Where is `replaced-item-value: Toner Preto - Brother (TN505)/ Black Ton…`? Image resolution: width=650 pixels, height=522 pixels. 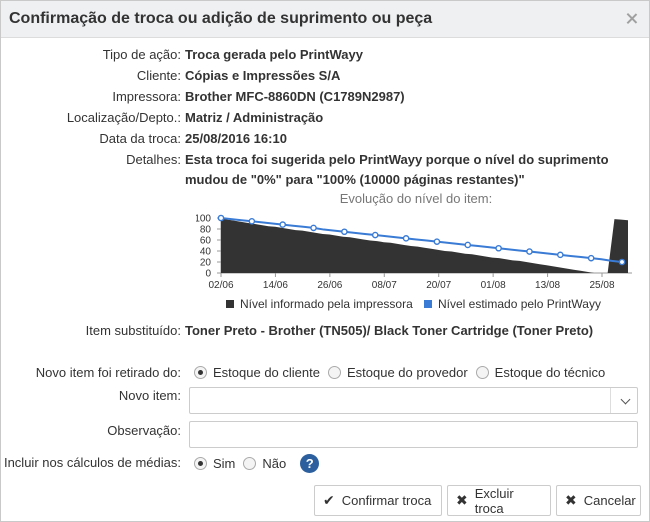
replaced-item-value: Toner Preto - Brother (TN505)/ Black Ton… is located at coordinates (389, 330).